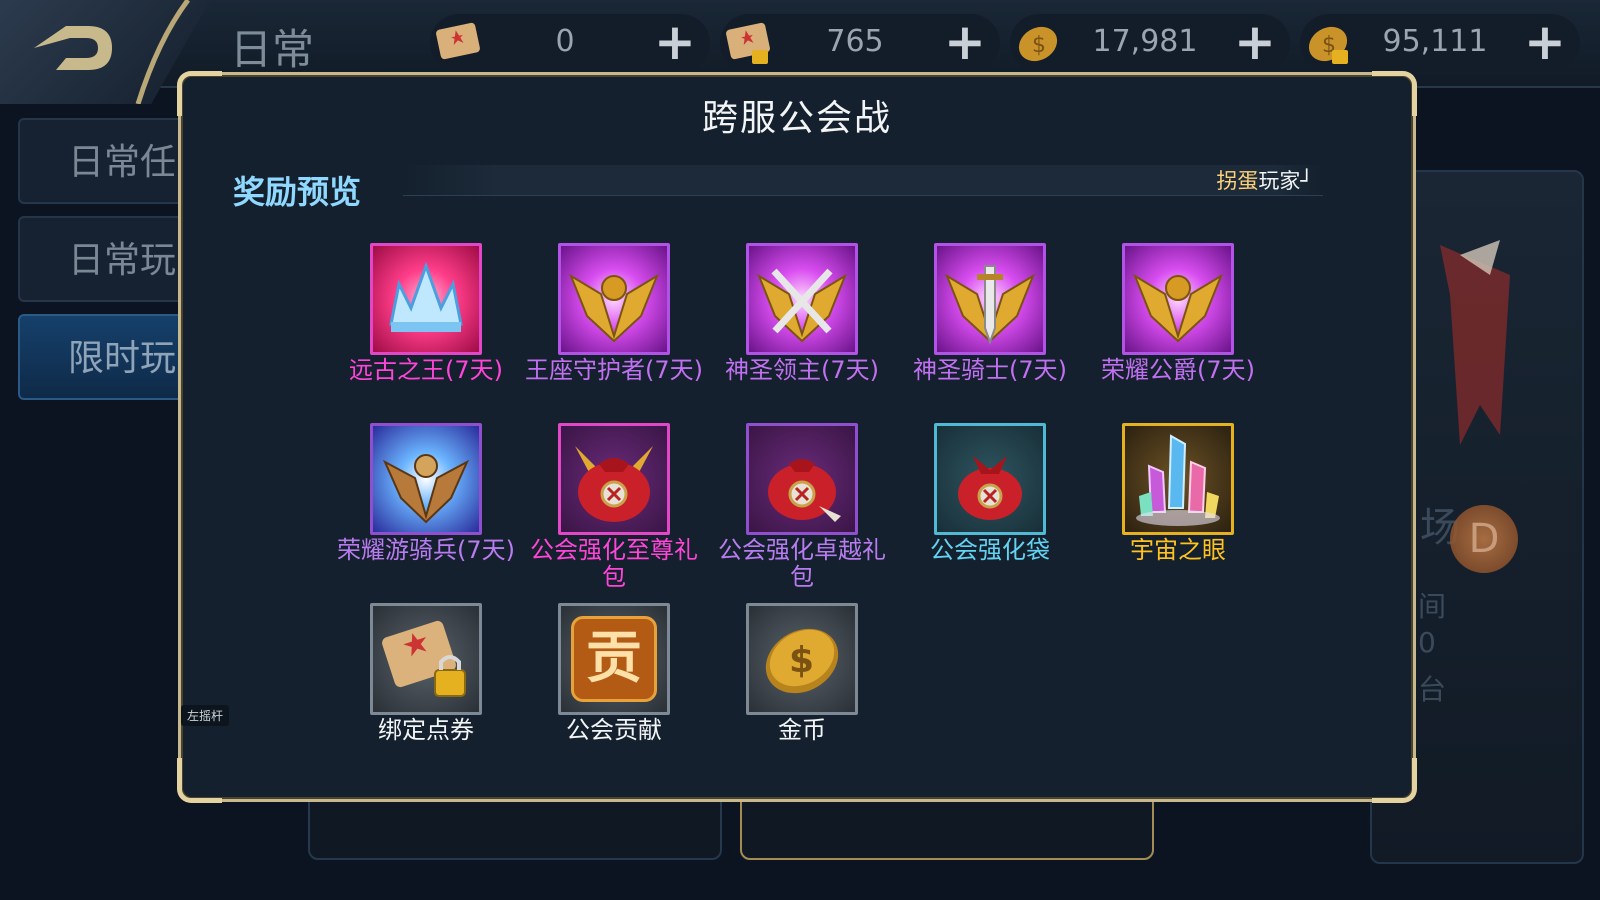 This screenshot has height=900, width=1600. I want to click on contribution-glyph: 贡, so click(614, 659).